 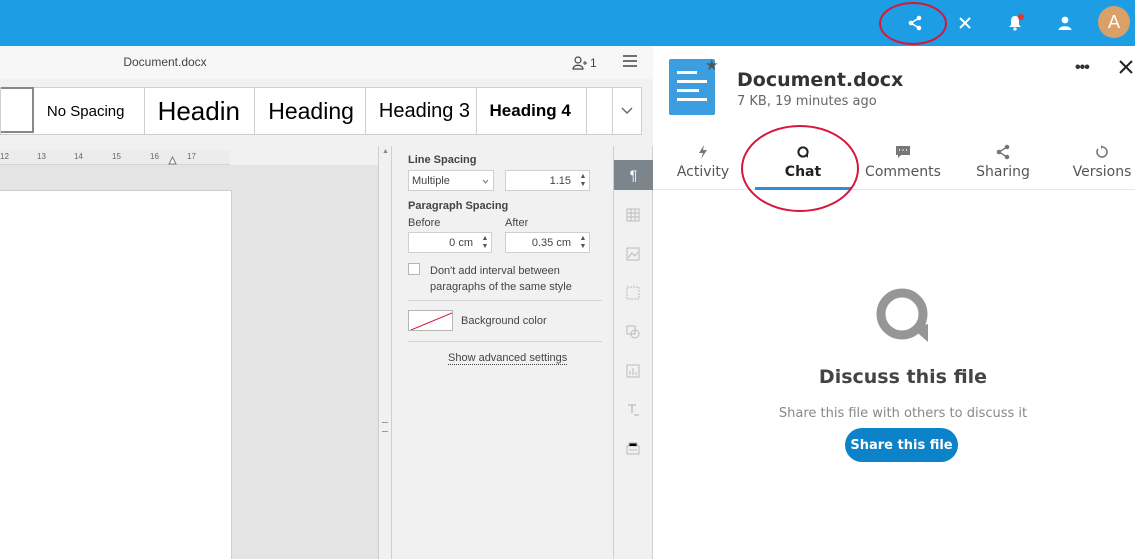 I want to click on tab-sharing: Sharing, so click(x=1003, y=166).